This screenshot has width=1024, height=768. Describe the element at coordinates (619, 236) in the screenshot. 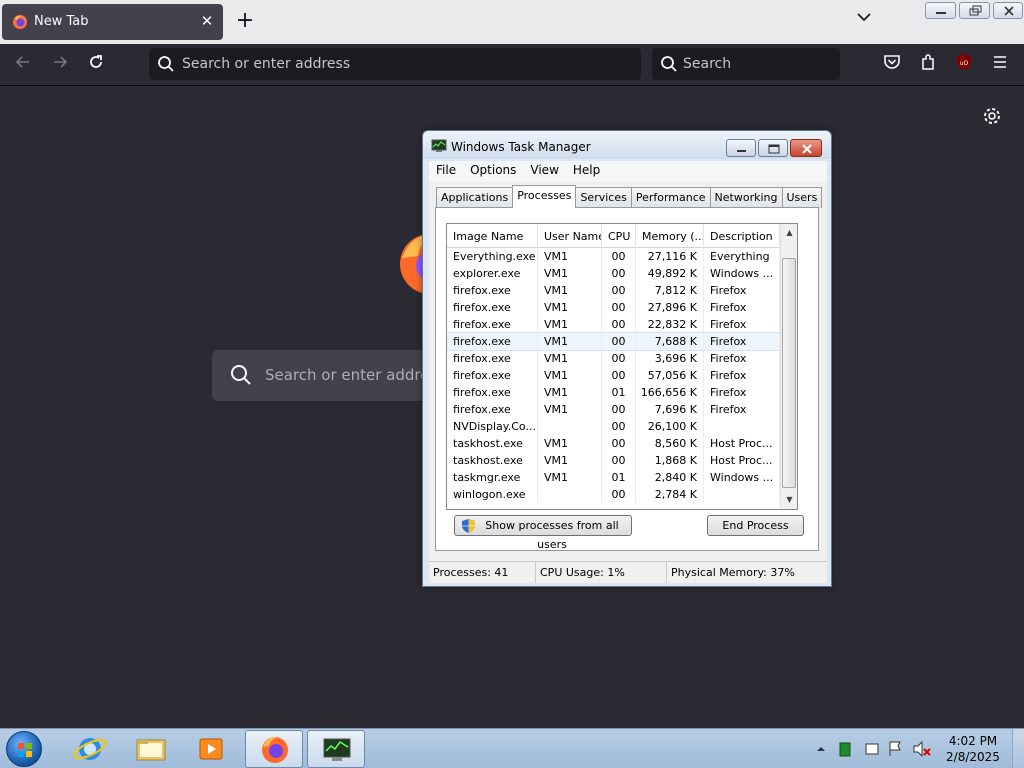

I see `column-cpu: CPU` at that location.